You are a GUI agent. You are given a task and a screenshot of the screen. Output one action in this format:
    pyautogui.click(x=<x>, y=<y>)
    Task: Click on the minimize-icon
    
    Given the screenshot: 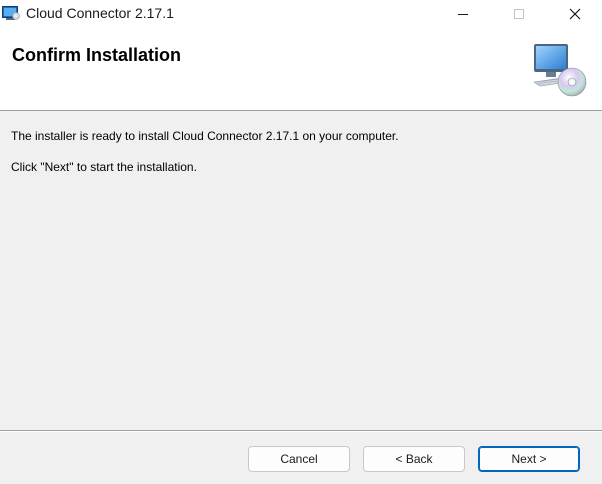 What is the action you would take?
    pyautogui.click(x=463, y=14)
    